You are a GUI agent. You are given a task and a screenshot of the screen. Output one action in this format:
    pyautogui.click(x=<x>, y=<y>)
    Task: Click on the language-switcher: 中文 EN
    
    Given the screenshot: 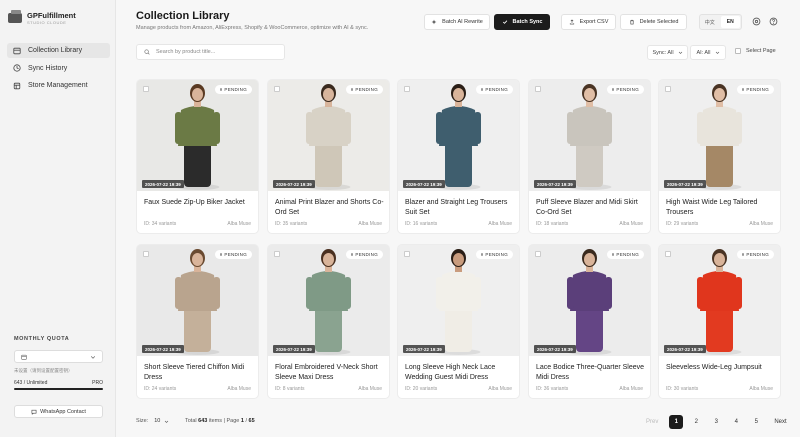 What is the action you would take?
    pyautogui.click(x=720, y=22)
    